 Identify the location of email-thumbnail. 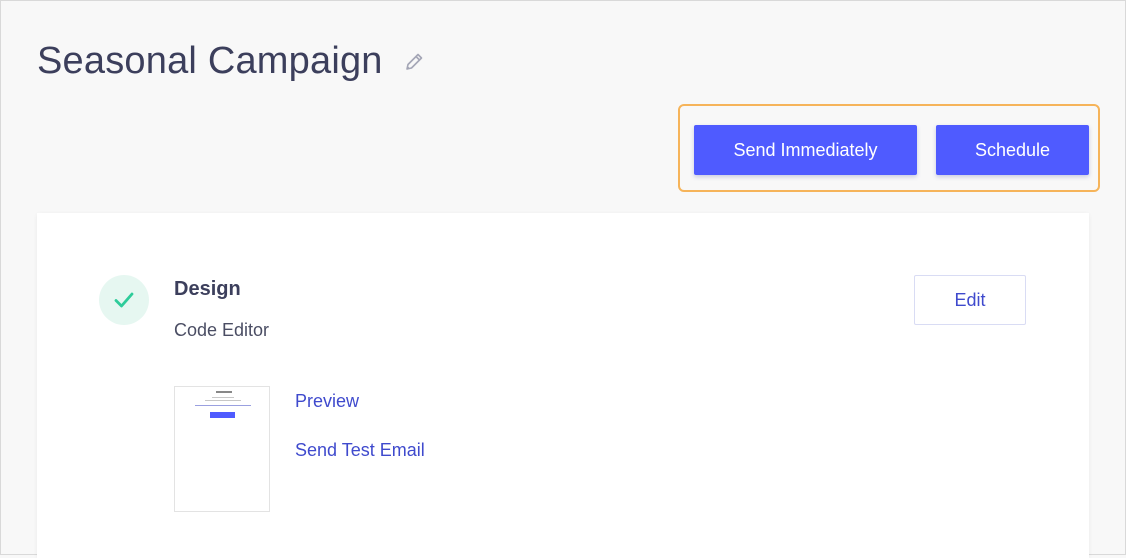
(222, 449).